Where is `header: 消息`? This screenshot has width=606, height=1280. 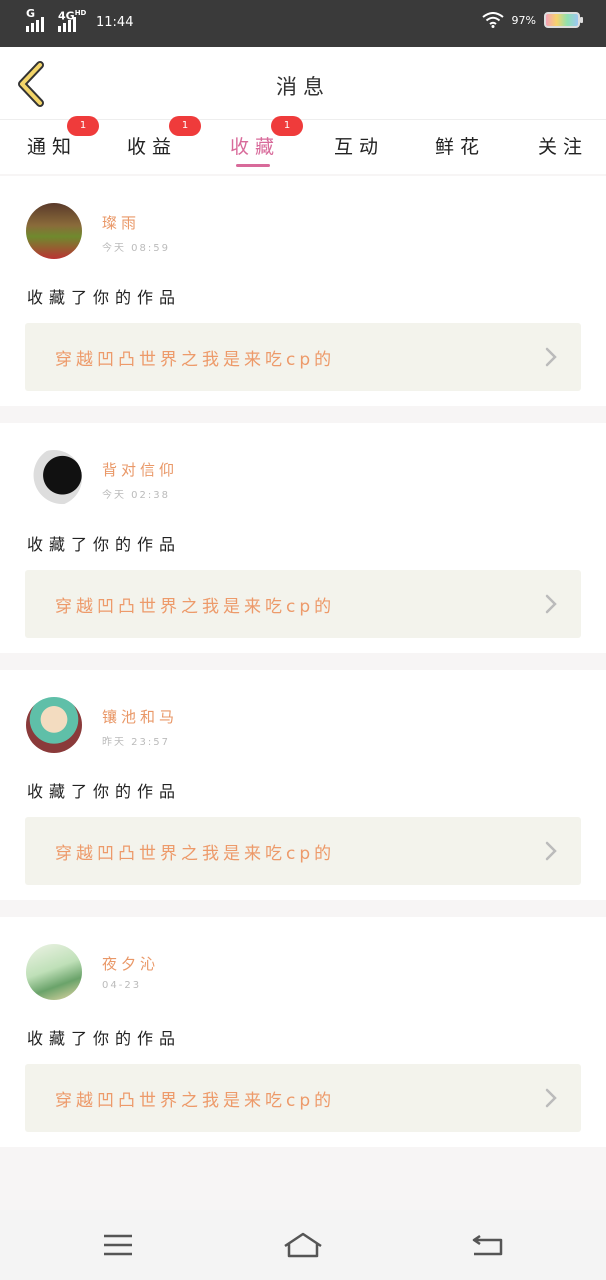
header: 消息 is located at coordinates (303, 83).